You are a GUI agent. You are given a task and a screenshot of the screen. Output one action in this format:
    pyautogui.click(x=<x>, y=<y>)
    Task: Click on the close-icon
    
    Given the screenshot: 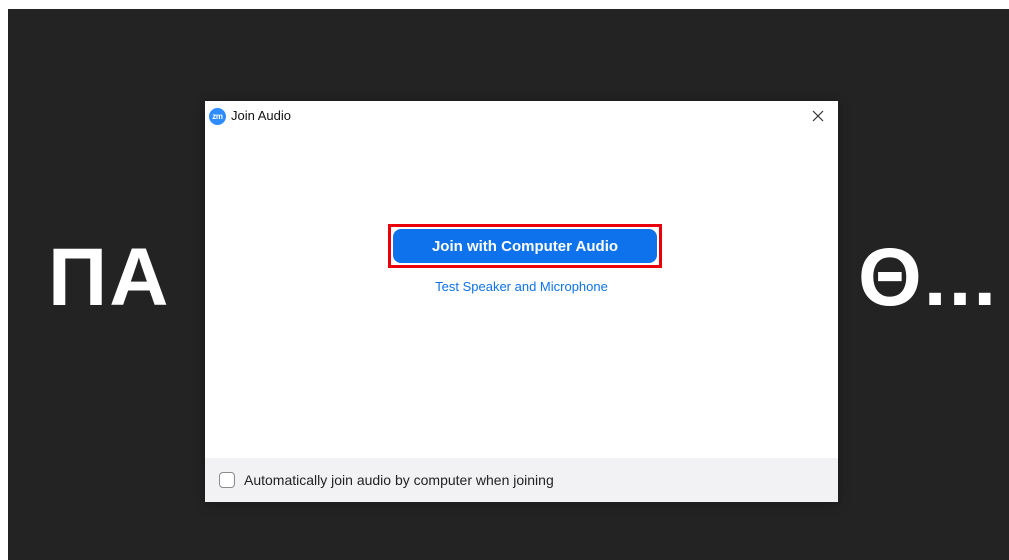 What is the action you would take?
    pyautogui.click(x=818, y=116)
    